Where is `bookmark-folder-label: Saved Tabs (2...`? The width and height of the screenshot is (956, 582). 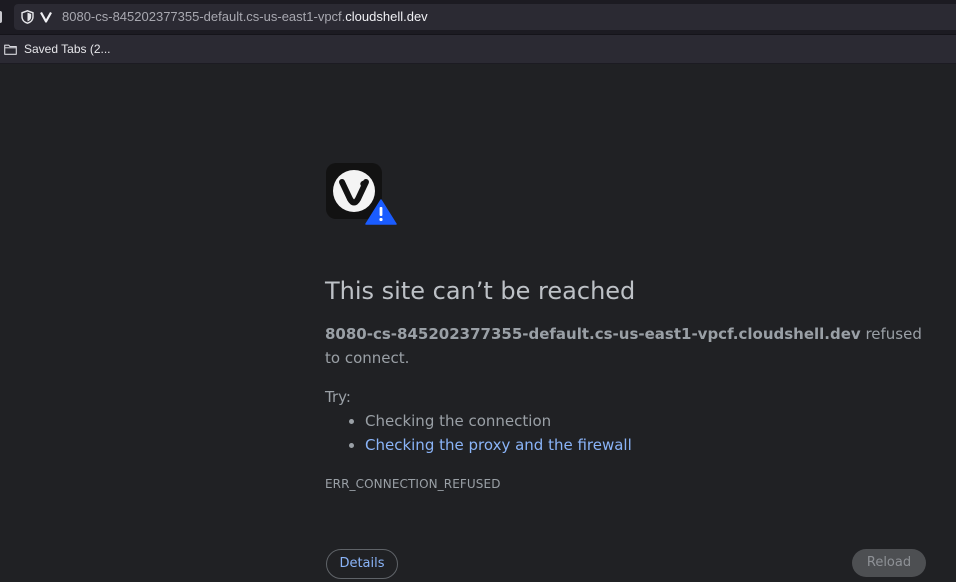 bookmark-folder-label: Saved Tabs (2... is located at coordinates (67, 49).